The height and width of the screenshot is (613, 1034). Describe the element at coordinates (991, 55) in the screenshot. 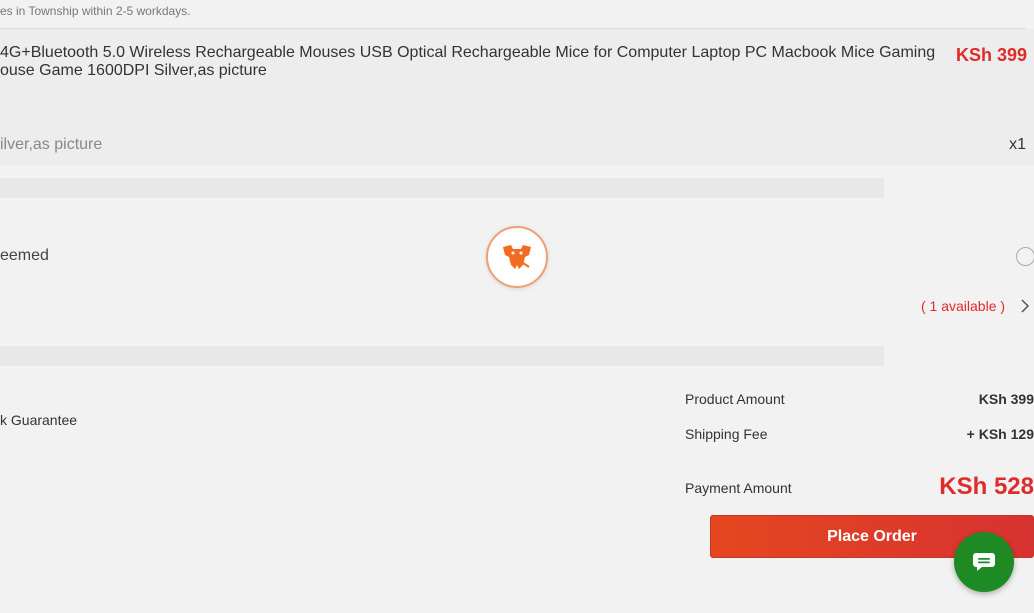

I see `product-price: KSh 399` at that location.